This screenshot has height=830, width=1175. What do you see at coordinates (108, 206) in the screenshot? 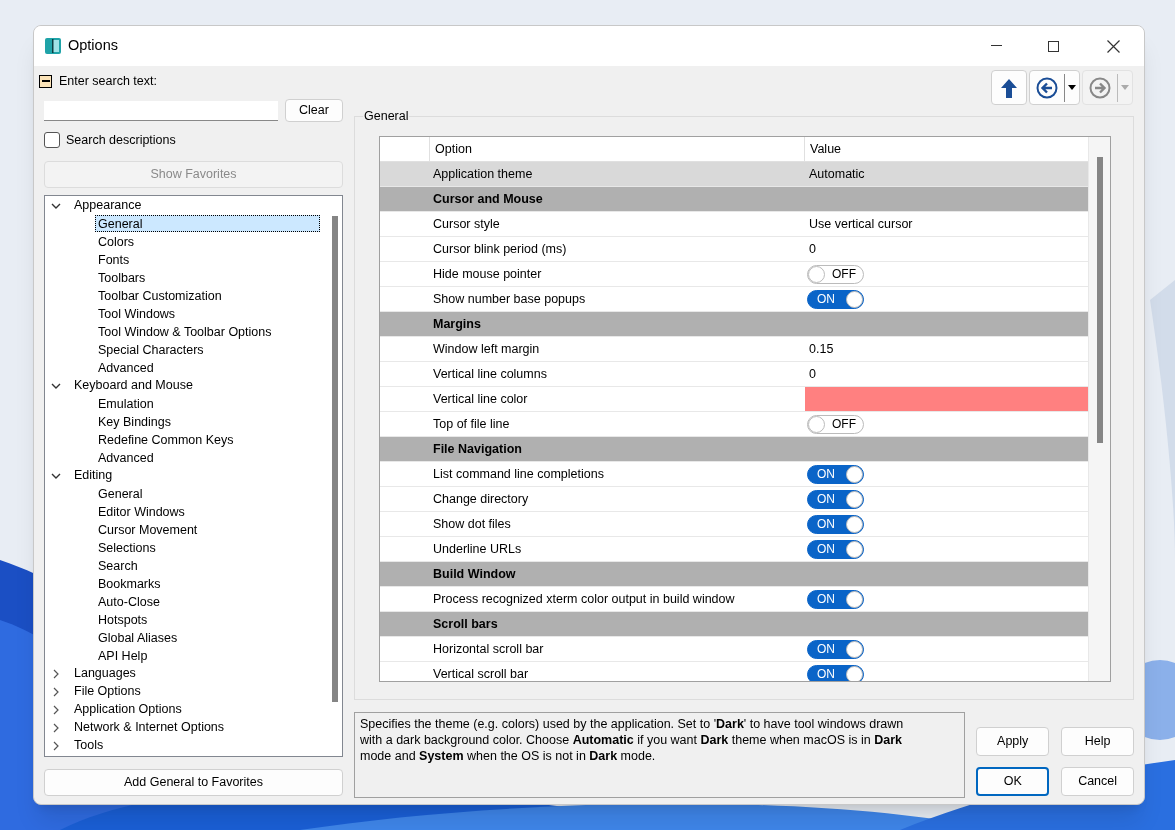
I see `tree-item: Appearance` at bounding box center [108, 206].